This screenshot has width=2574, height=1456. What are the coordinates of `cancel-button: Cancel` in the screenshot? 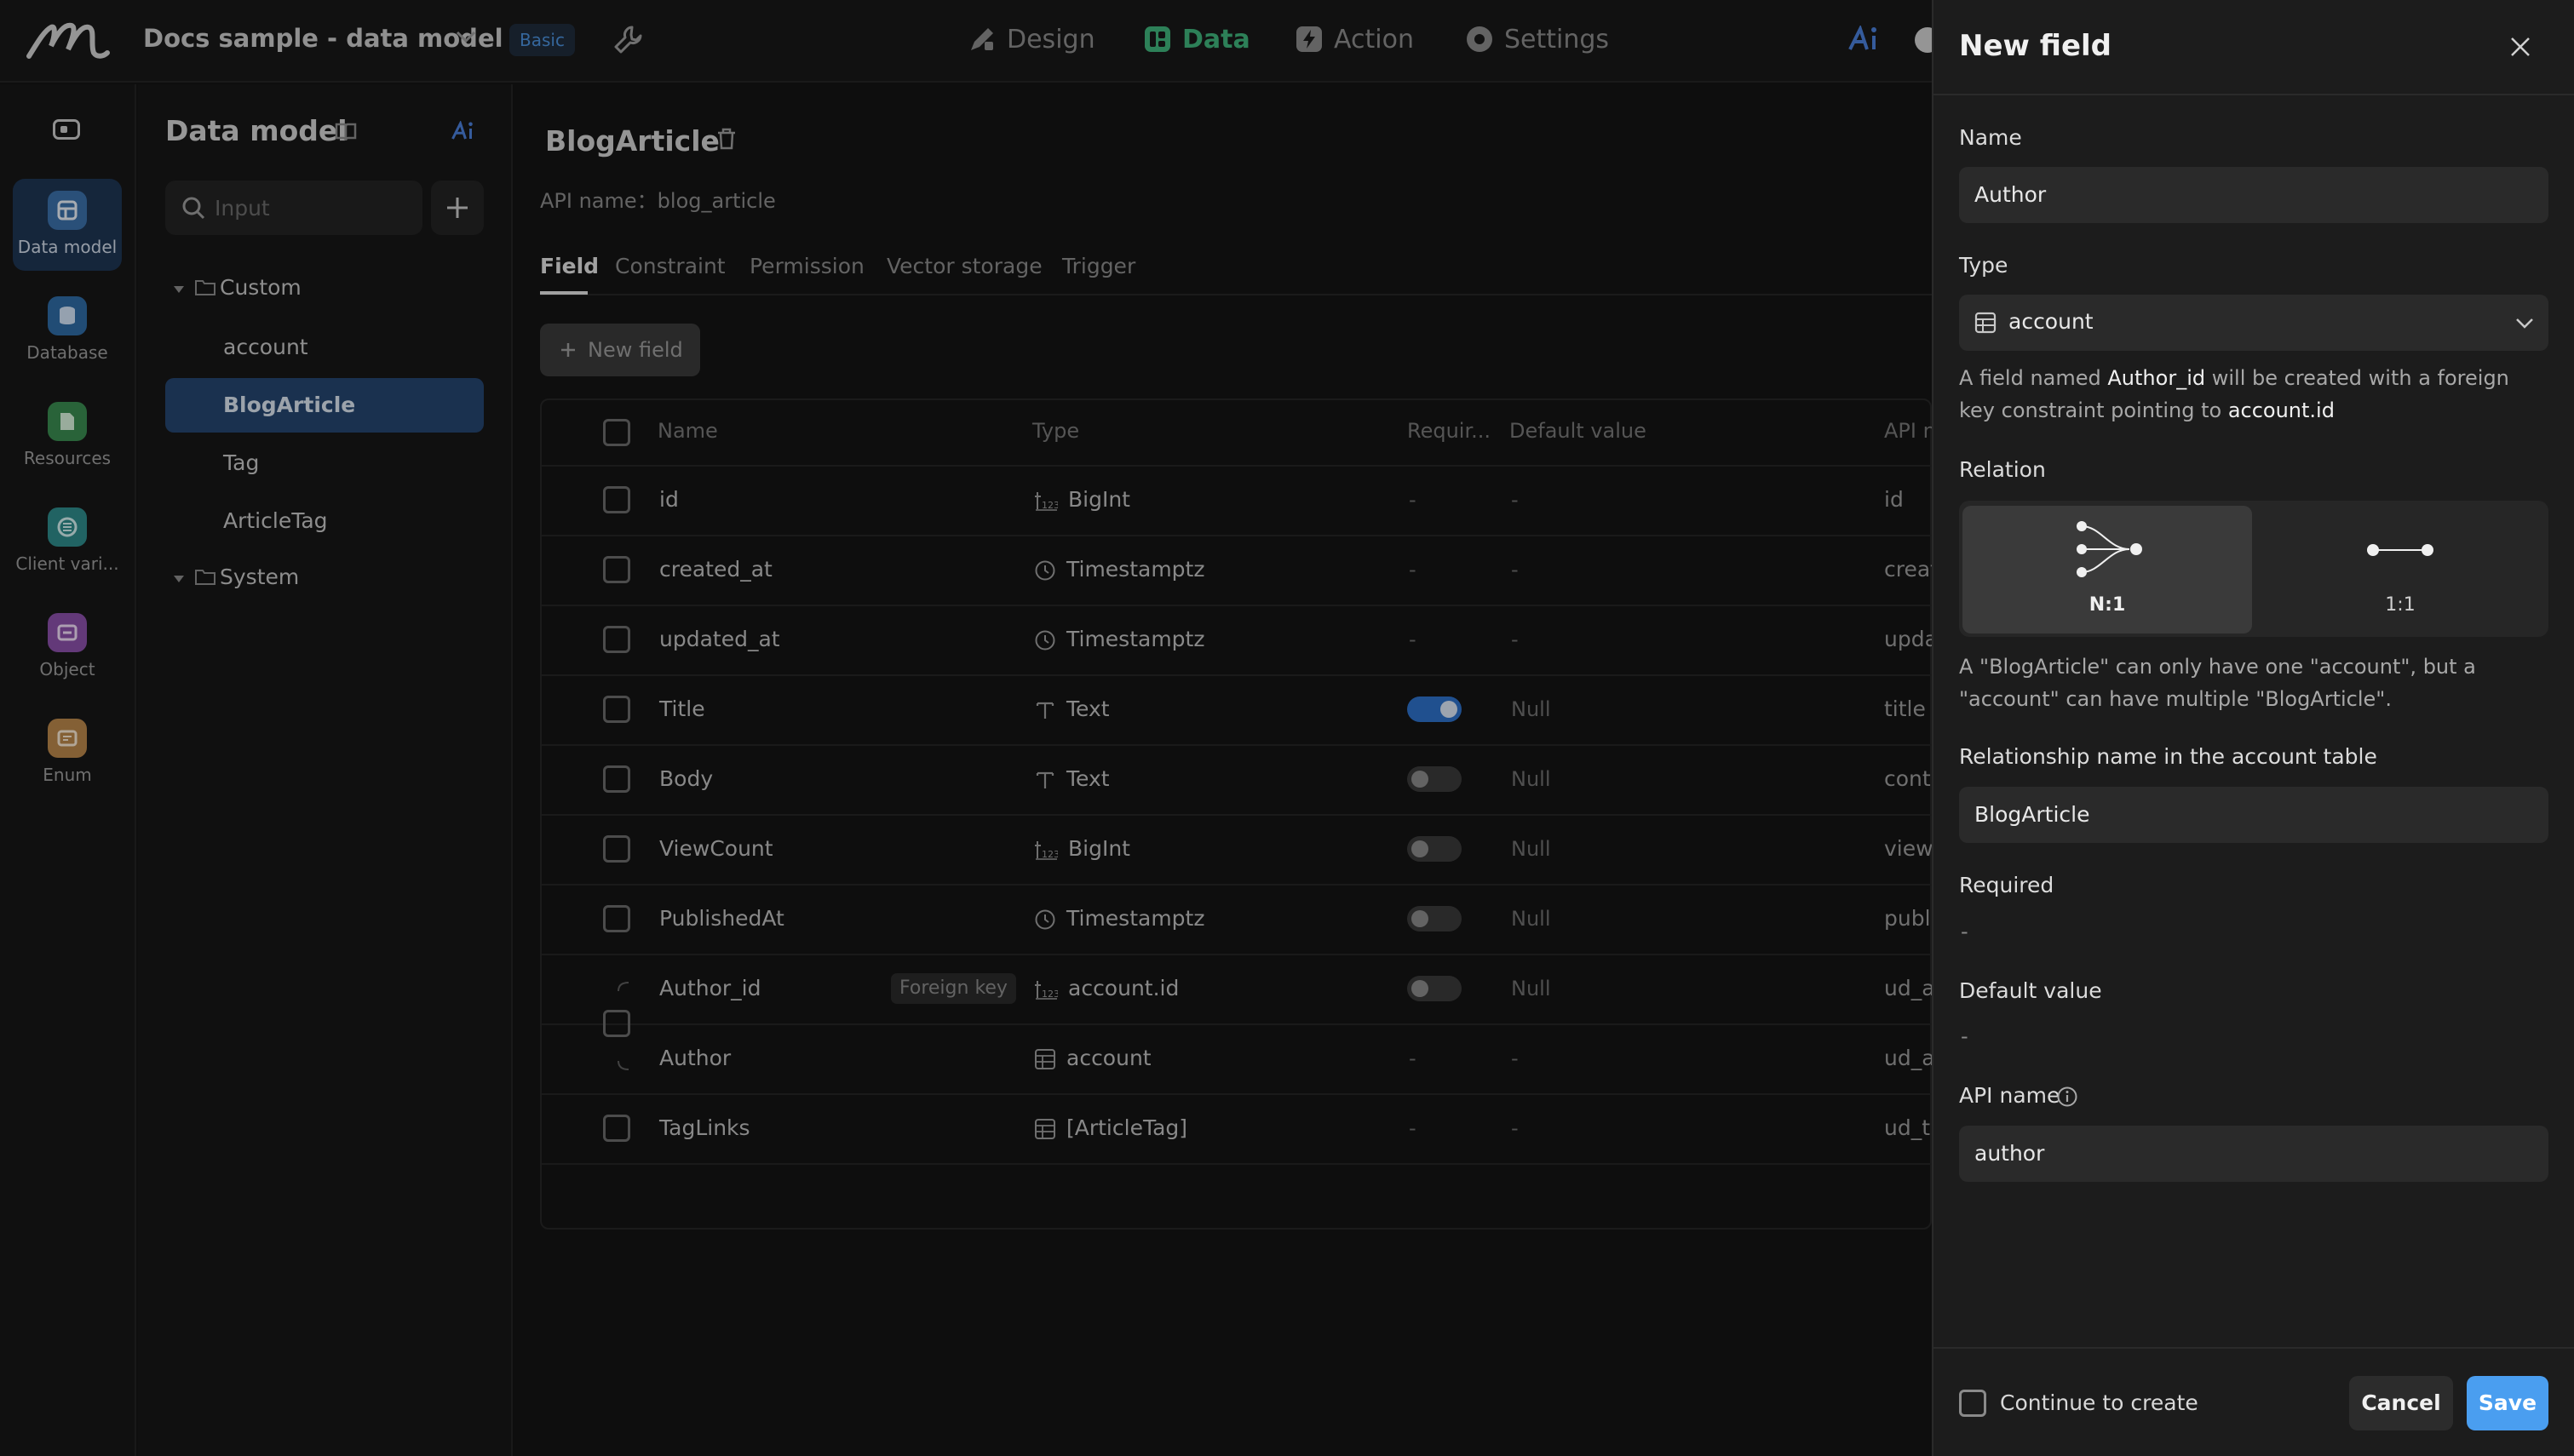 It's located at (2401, 1403).